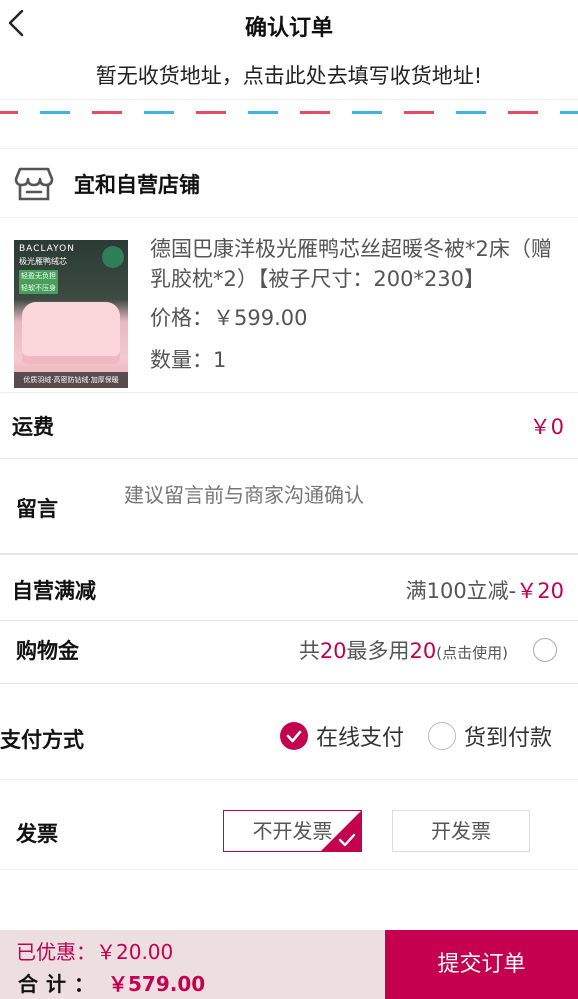 The width and height of the screenshot is (578, 999). I want to click on discount-row: 自营满减 满100立减-￥20, so click(289, 587).